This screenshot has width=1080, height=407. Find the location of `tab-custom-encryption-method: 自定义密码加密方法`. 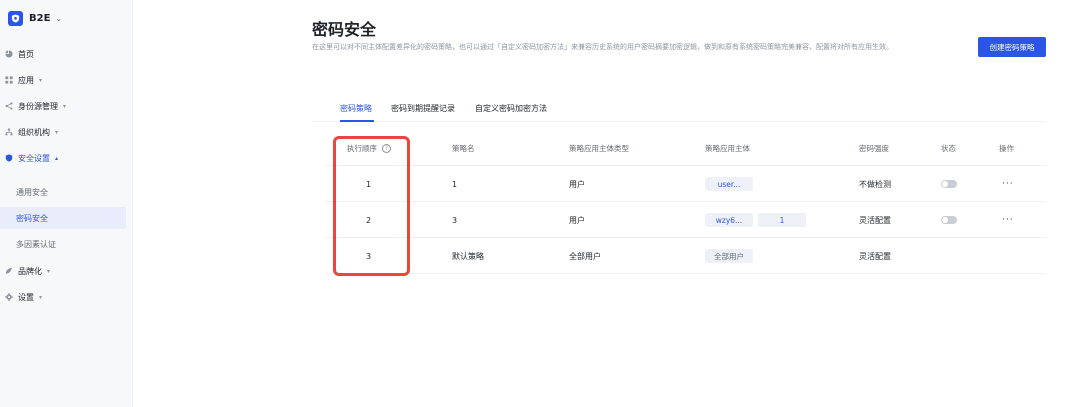

tab-custom-encryption-method: 自定义密码加密方法 is located at coordinates (511, 108).